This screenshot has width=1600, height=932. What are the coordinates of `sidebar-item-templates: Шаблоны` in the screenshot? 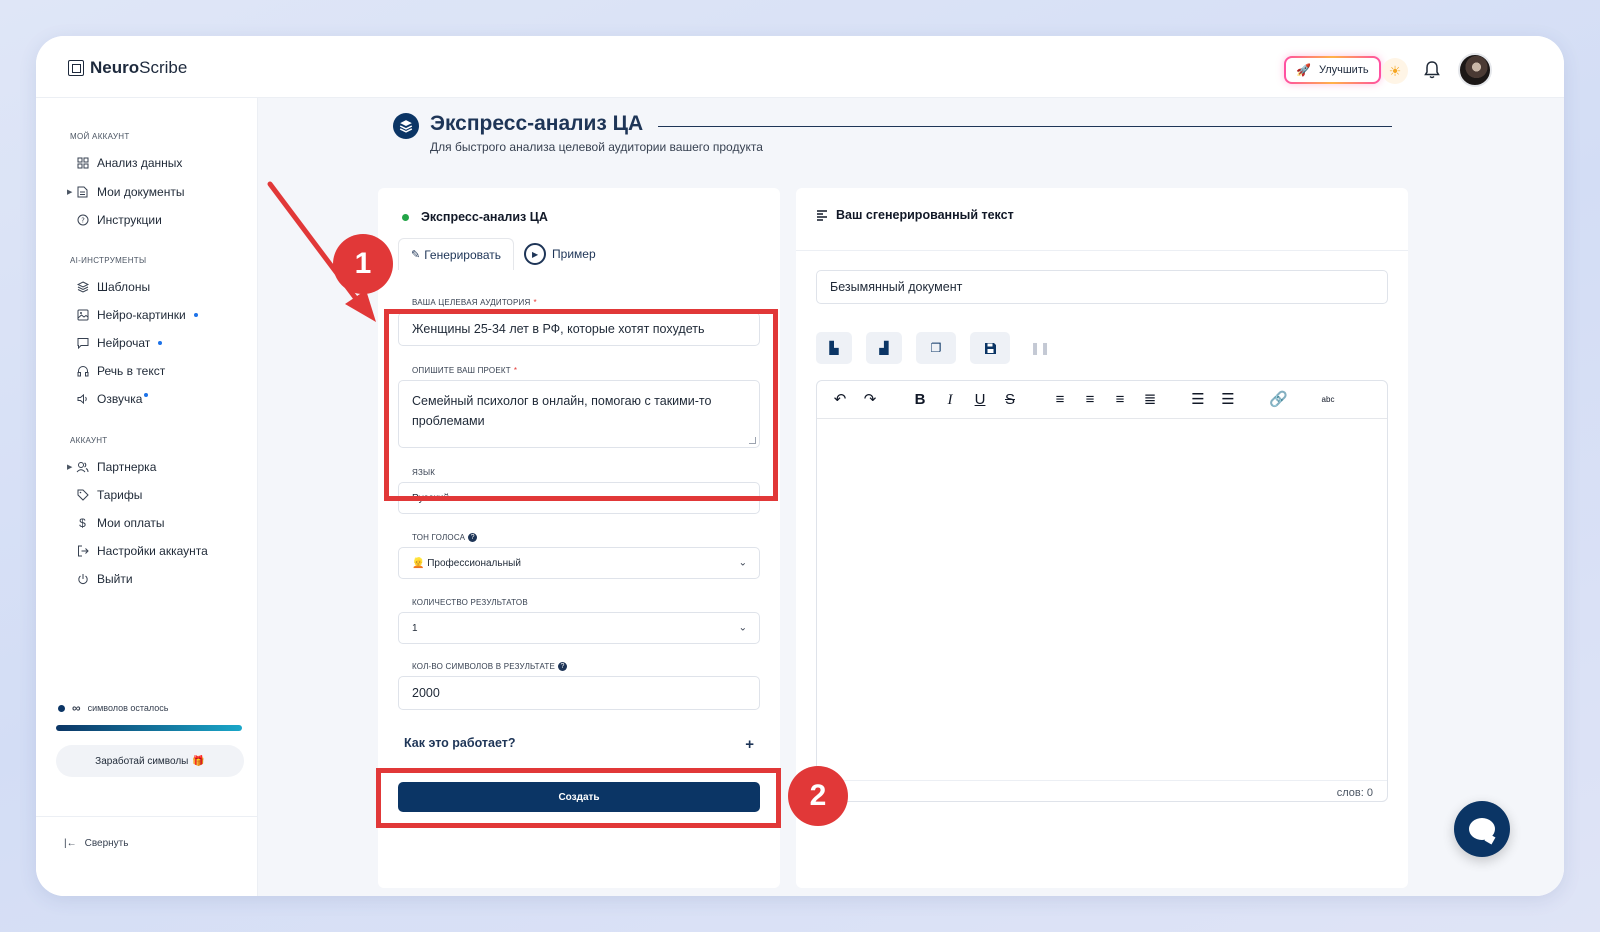 It's located at (113, 287).